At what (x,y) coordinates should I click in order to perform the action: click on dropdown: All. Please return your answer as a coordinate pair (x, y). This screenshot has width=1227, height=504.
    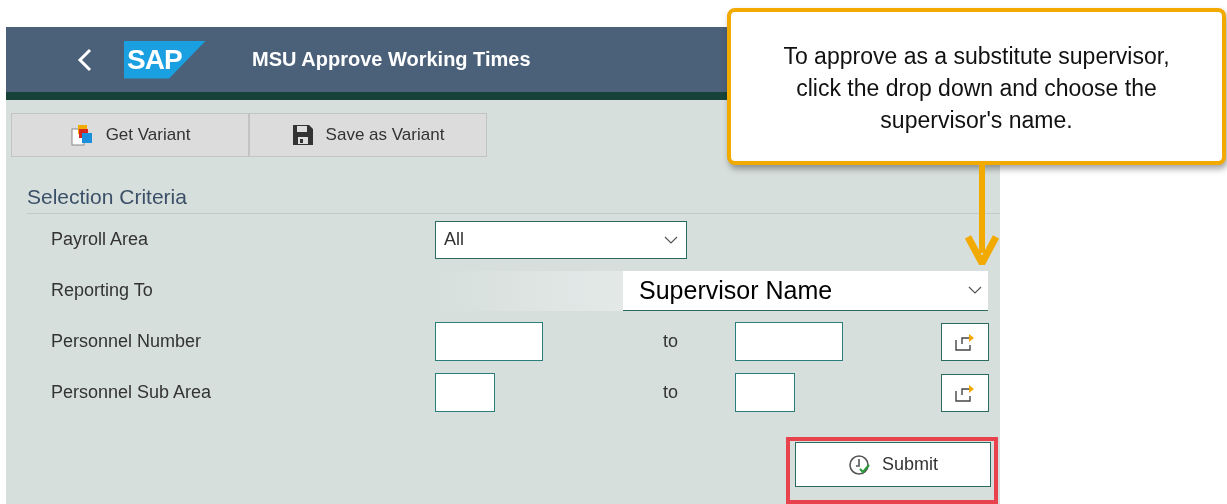
    Looking at the image, I should click on (561, 239).